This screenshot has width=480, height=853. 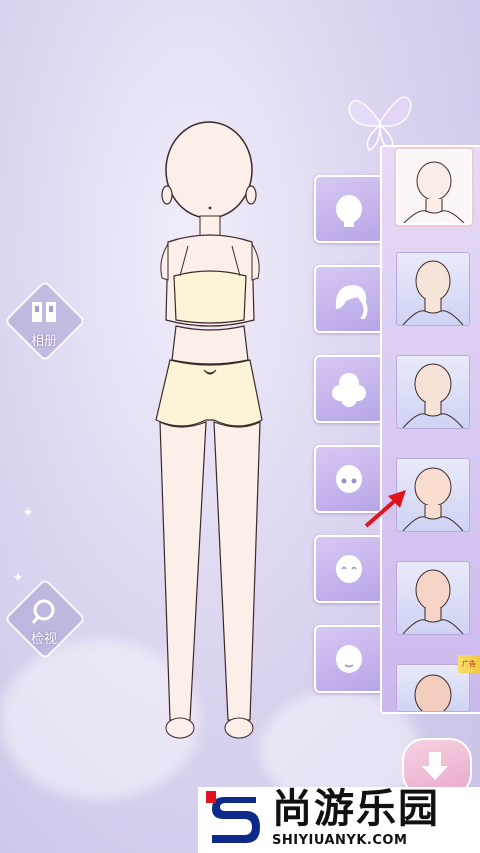 I want to click on hair-icon, so click(x=351, y=302).